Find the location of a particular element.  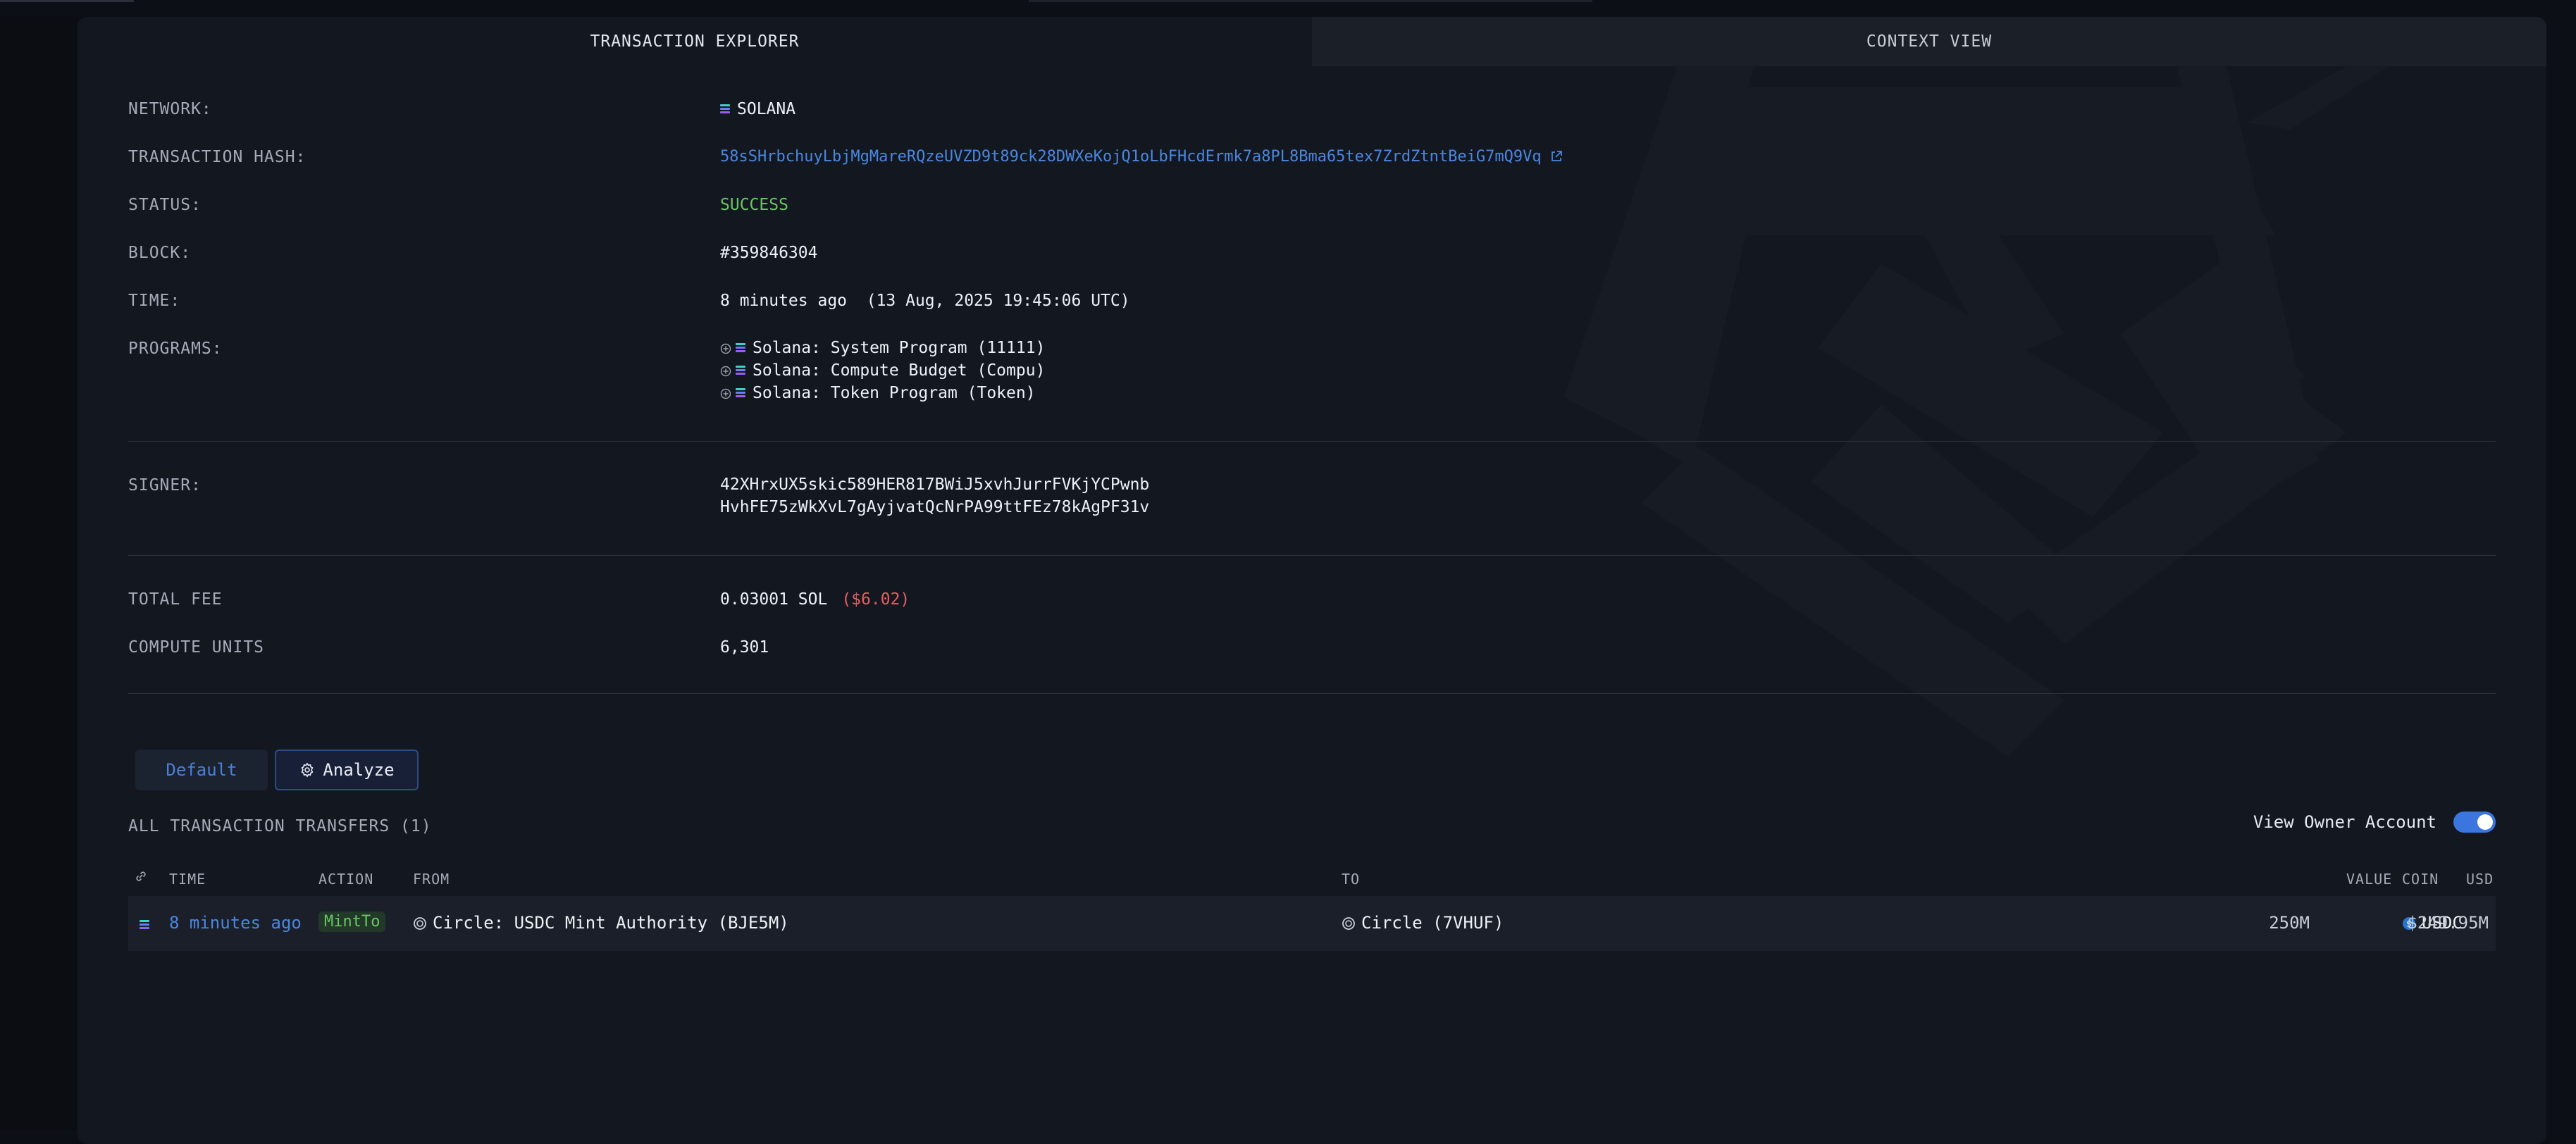

row-time-link: 8 minutes ago is located at coordinates (235, 923).